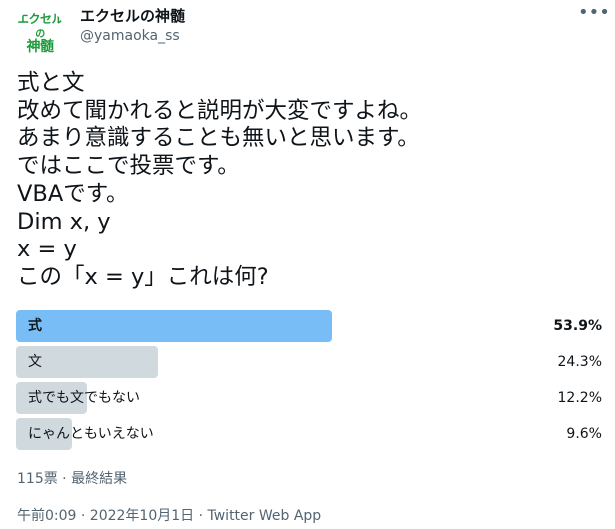 The height and width of the screenshot is (529, 615). I want to click on poll-option-percent: 53.9%, so click(577, 326).